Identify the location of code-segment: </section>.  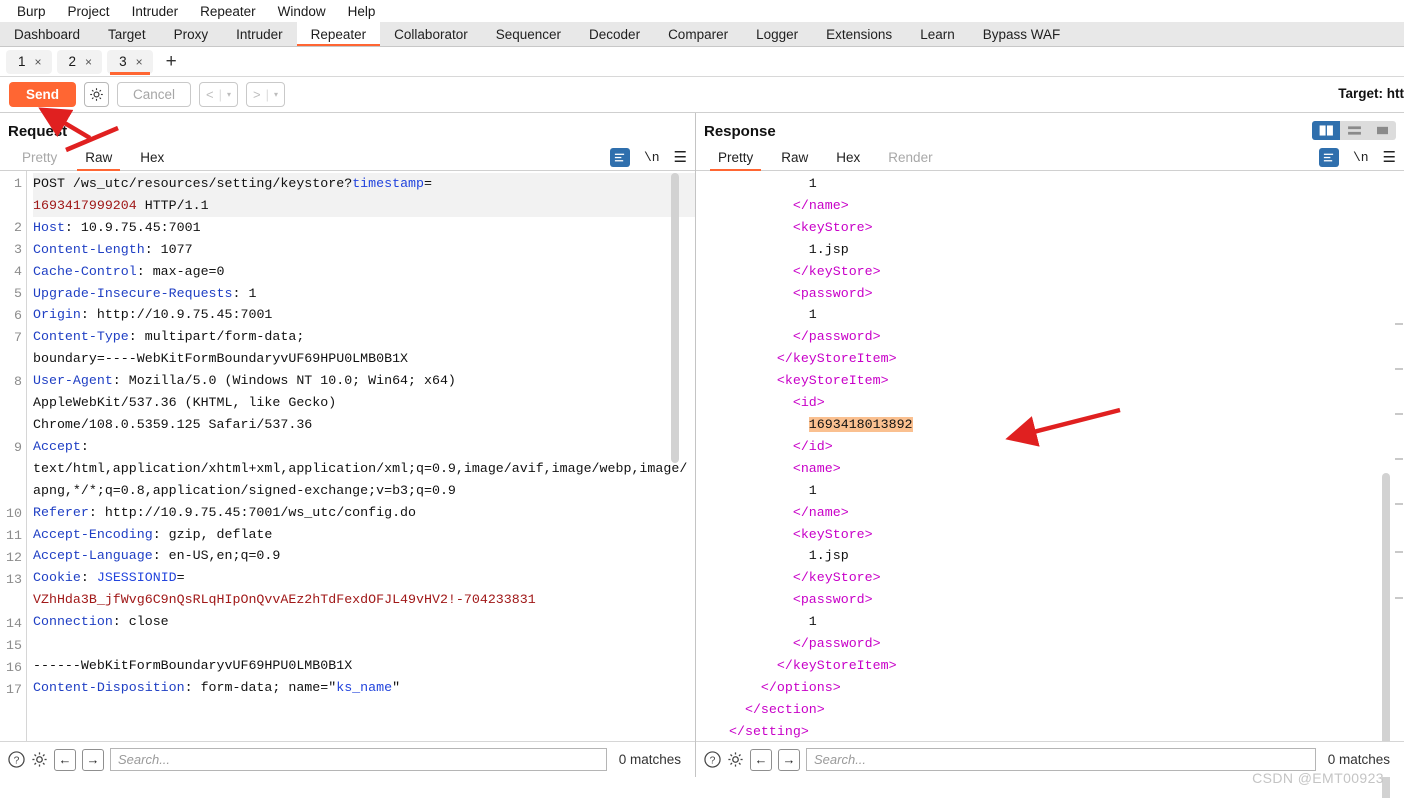
(784, 709).